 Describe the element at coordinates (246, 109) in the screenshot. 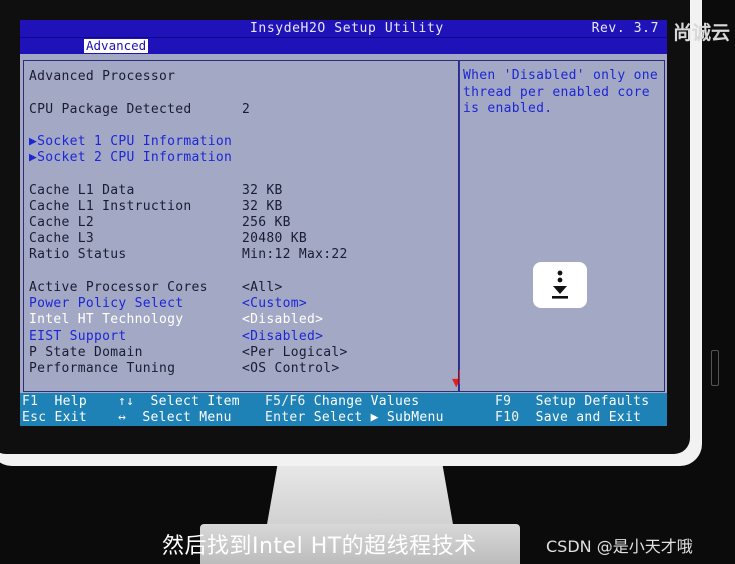

I see `row-value: 2` at that location.